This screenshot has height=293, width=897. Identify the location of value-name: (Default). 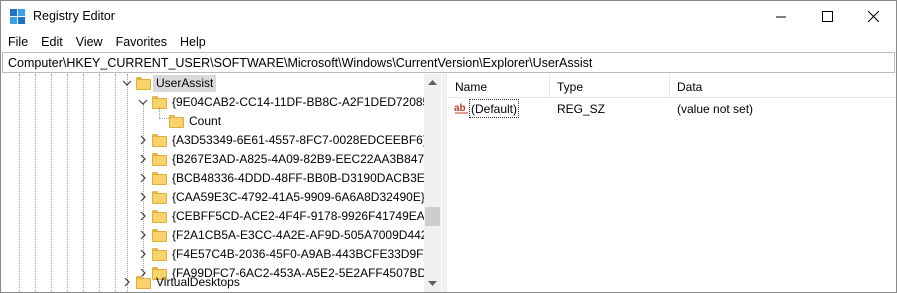
(494, 108).